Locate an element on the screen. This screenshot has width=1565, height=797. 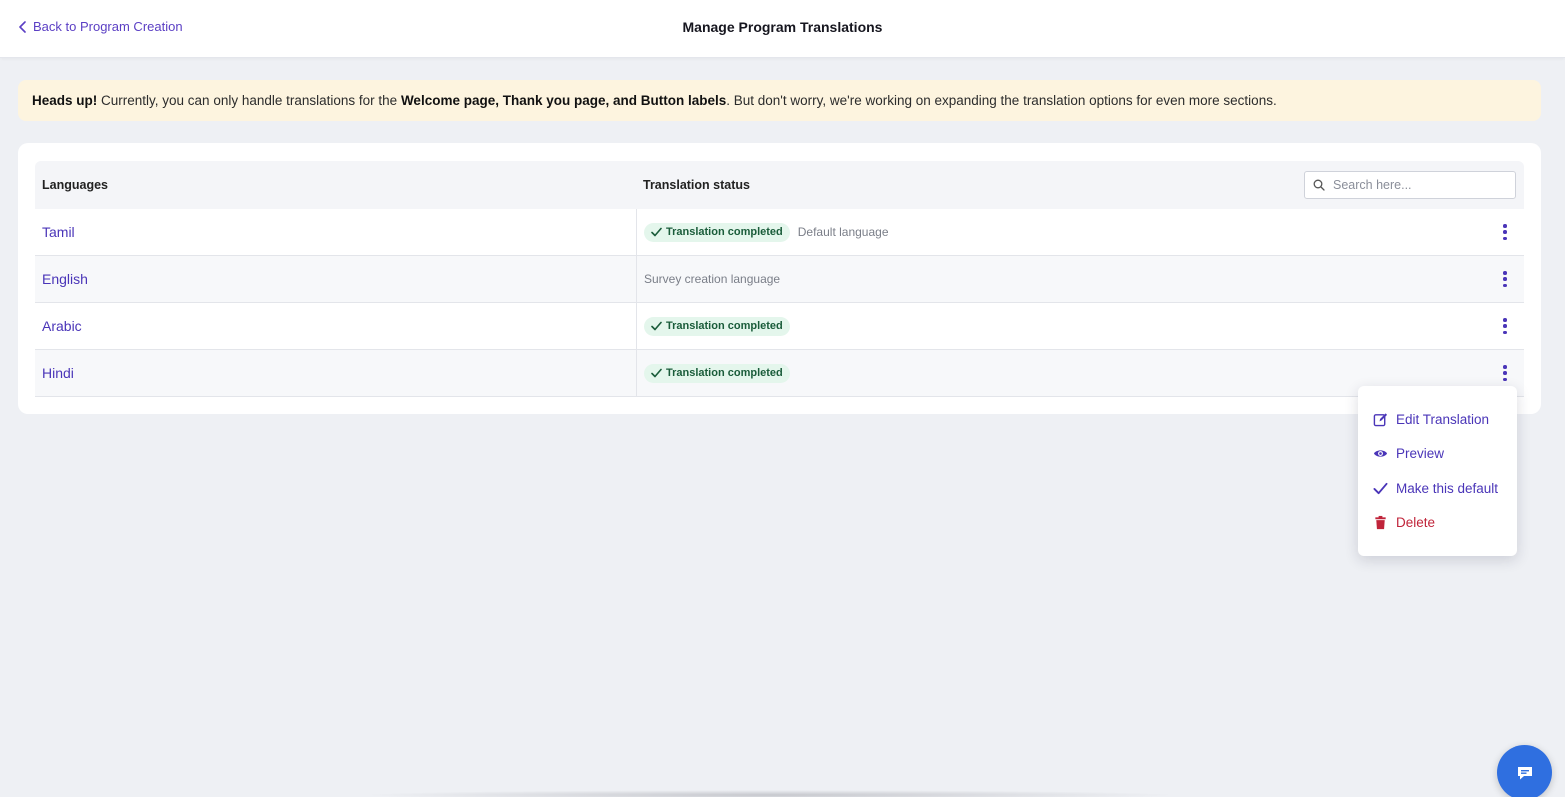
menu-item-label: Edit Translation is located at coordinates (1443, 419).